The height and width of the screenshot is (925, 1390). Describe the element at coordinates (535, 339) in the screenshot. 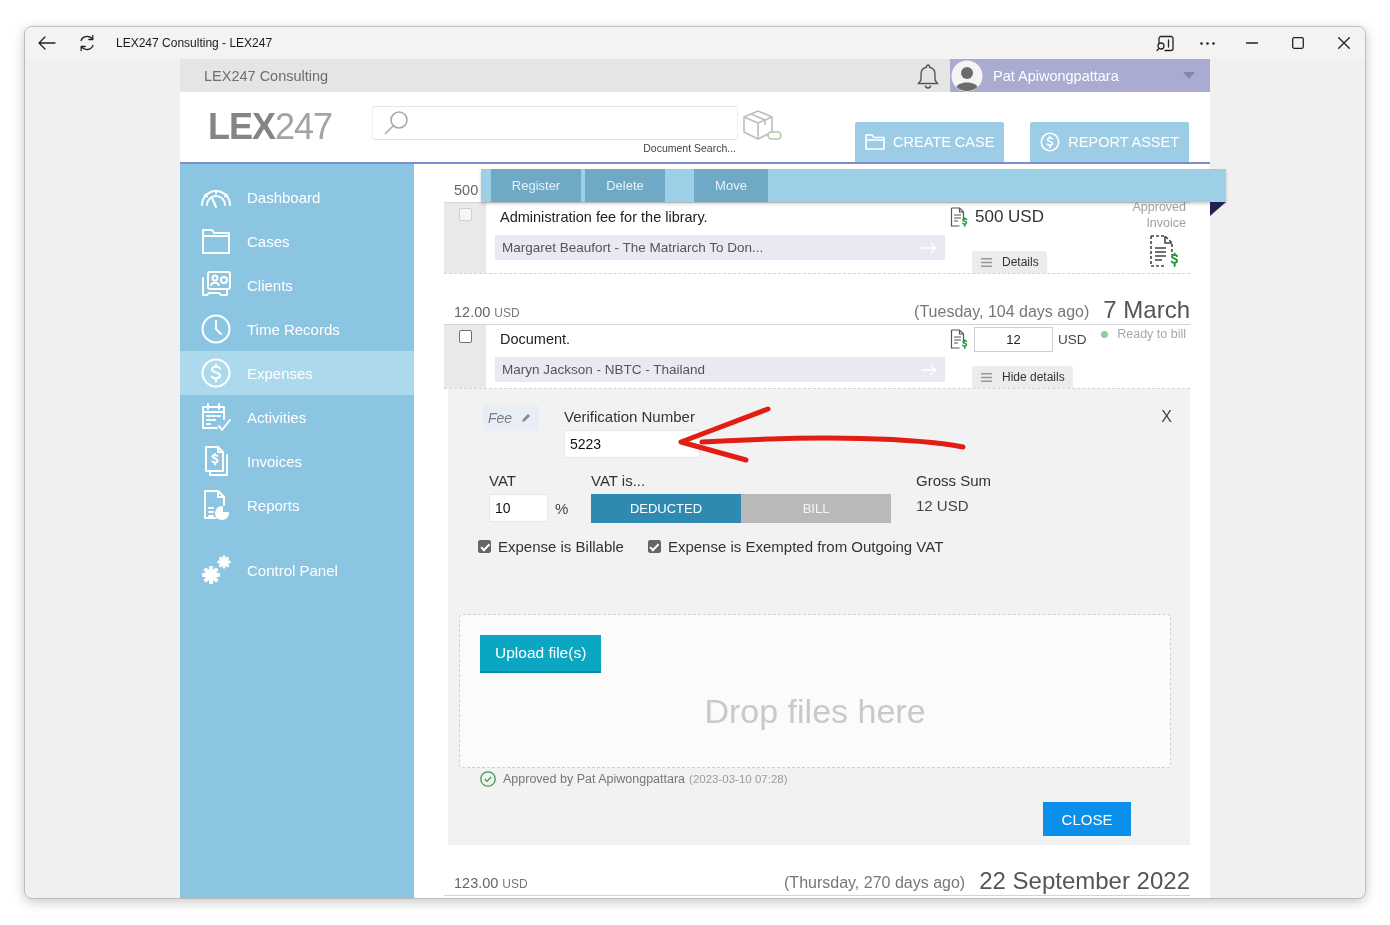

I see `expense-description: Document.` at that location.